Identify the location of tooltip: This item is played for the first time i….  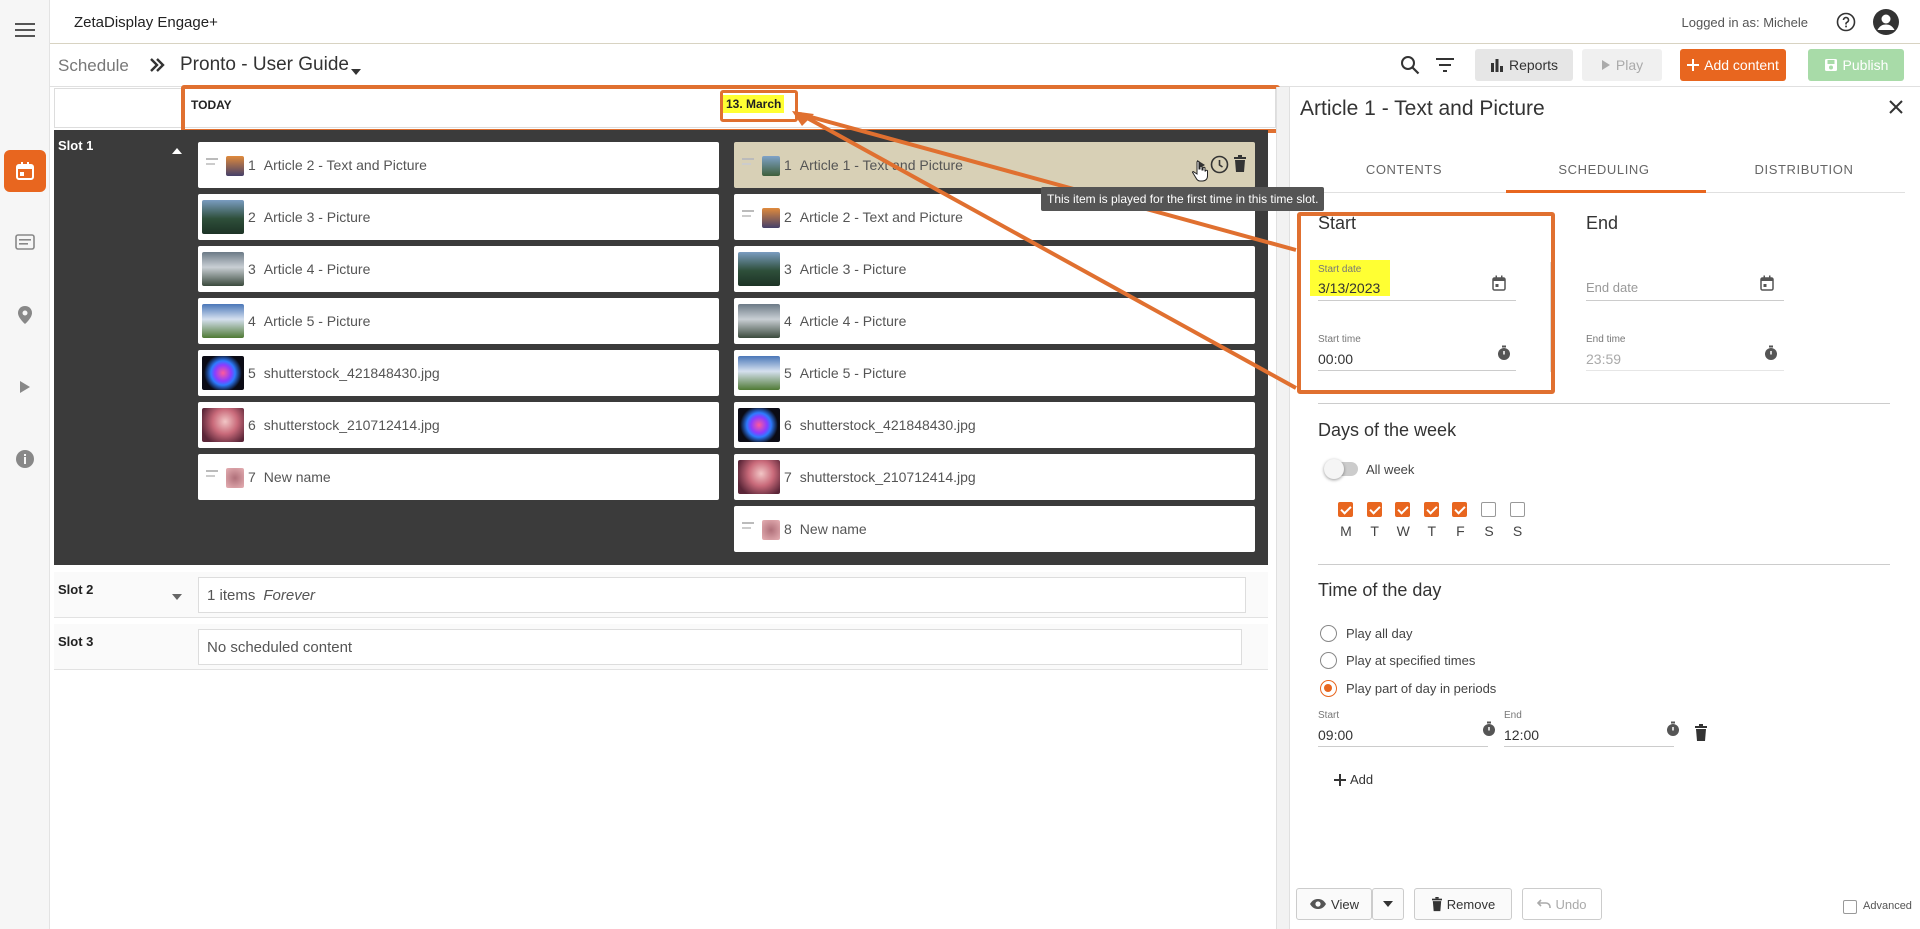
(1183, 199).